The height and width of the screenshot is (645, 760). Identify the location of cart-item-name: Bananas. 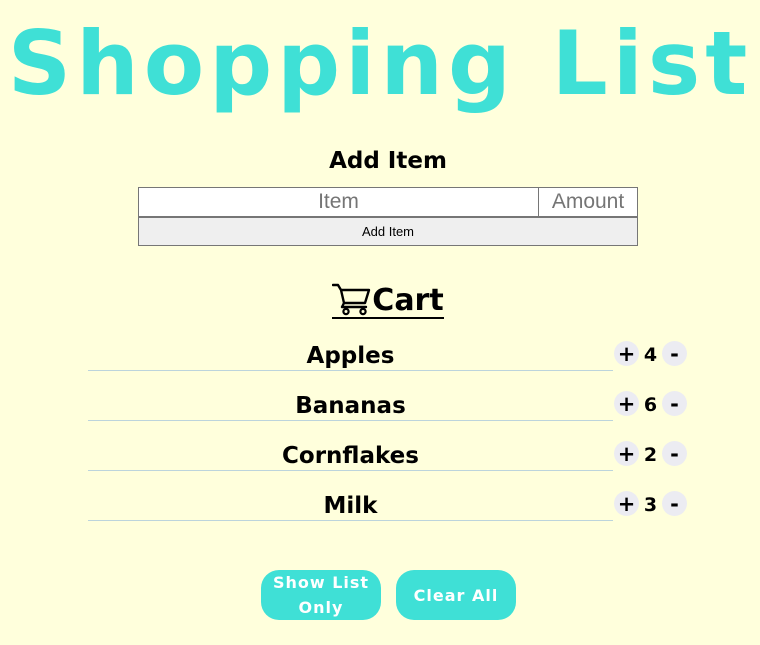
(350, 404).